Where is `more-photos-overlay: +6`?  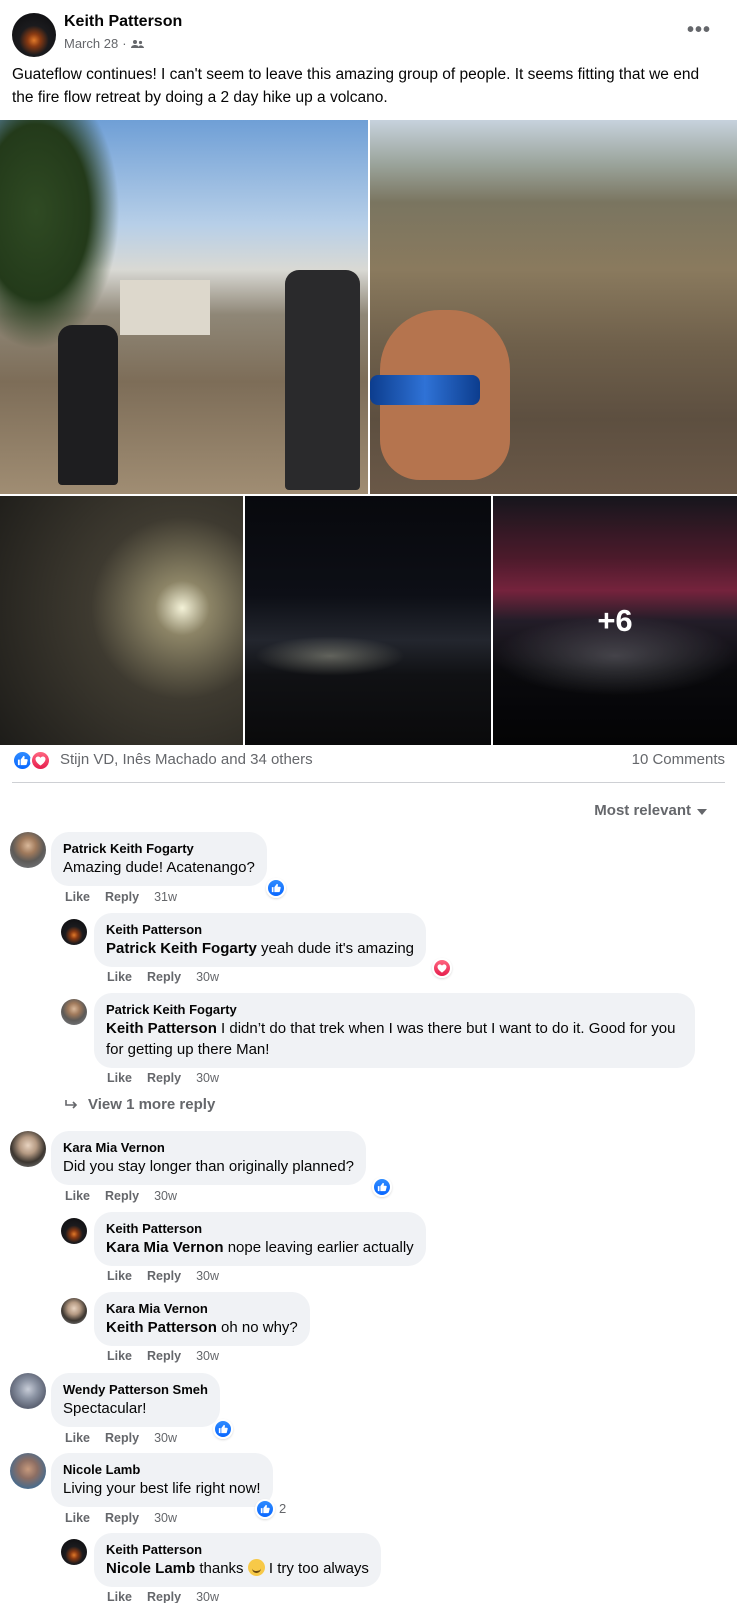
more-photos-overlay: +6 is located at coordinates (615, 620).